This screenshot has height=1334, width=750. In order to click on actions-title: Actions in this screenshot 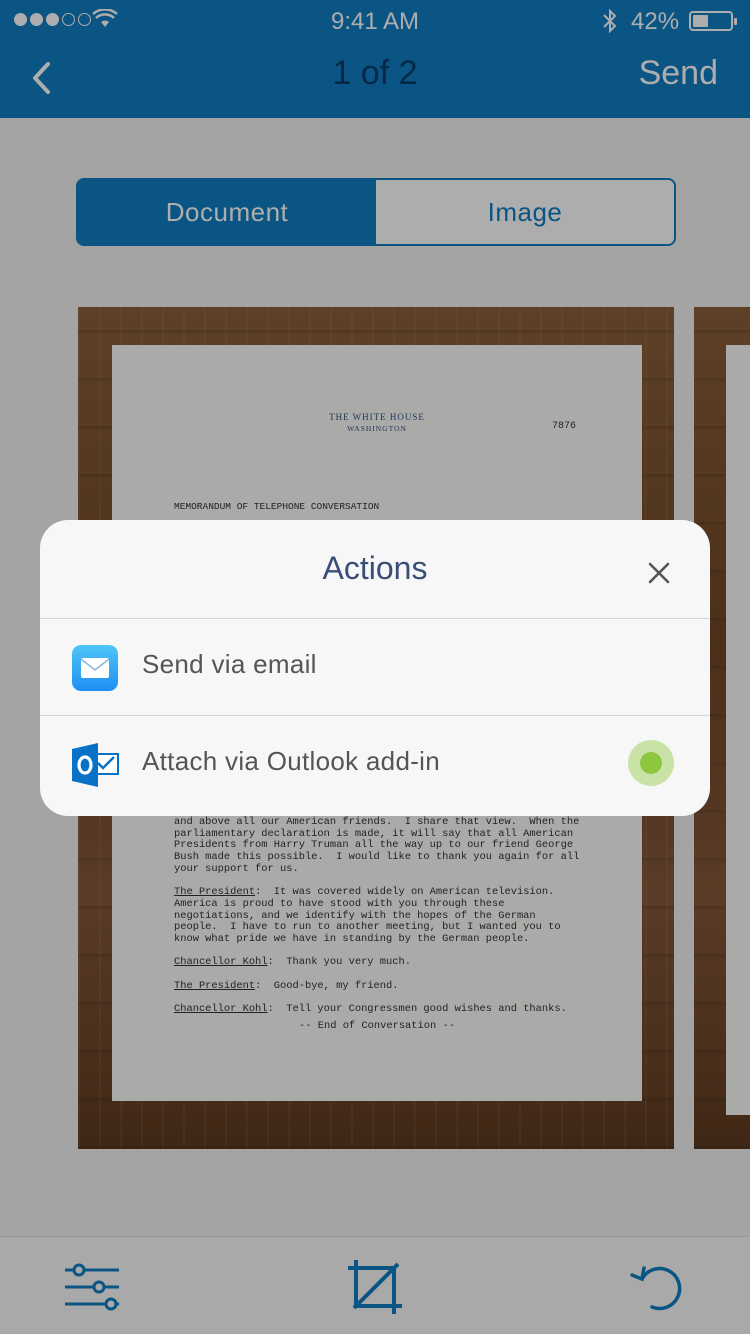, I will do `click(375, 568)`.